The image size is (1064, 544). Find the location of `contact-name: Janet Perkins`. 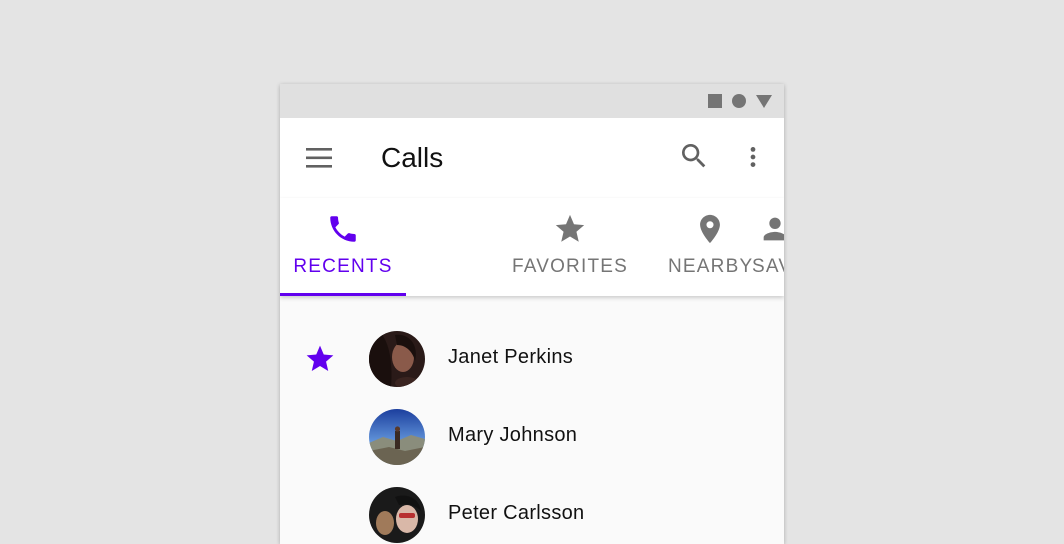

contact-name: Janet Perkins is located at coordinates (511, 357).